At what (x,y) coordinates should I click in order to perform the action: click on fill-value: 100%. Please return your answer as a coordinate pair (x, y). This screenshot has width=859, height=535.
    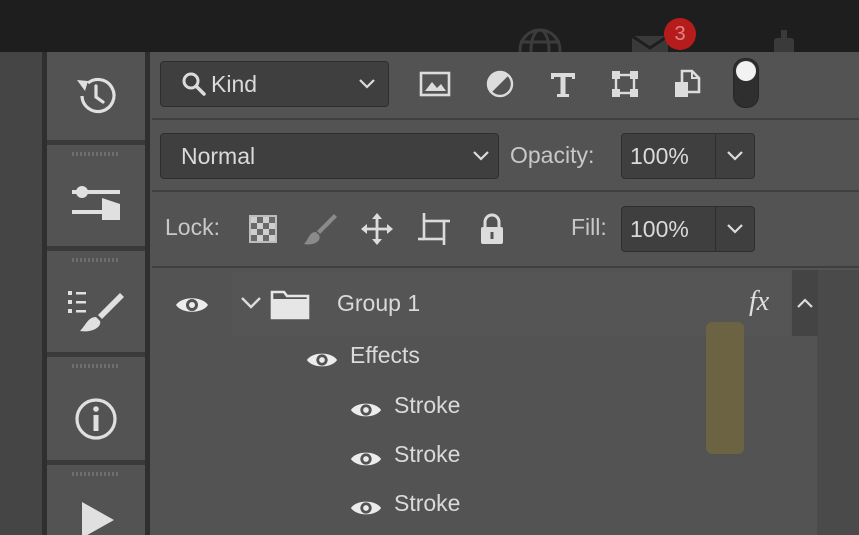
    Looking at the image, I should click on (659, 228).